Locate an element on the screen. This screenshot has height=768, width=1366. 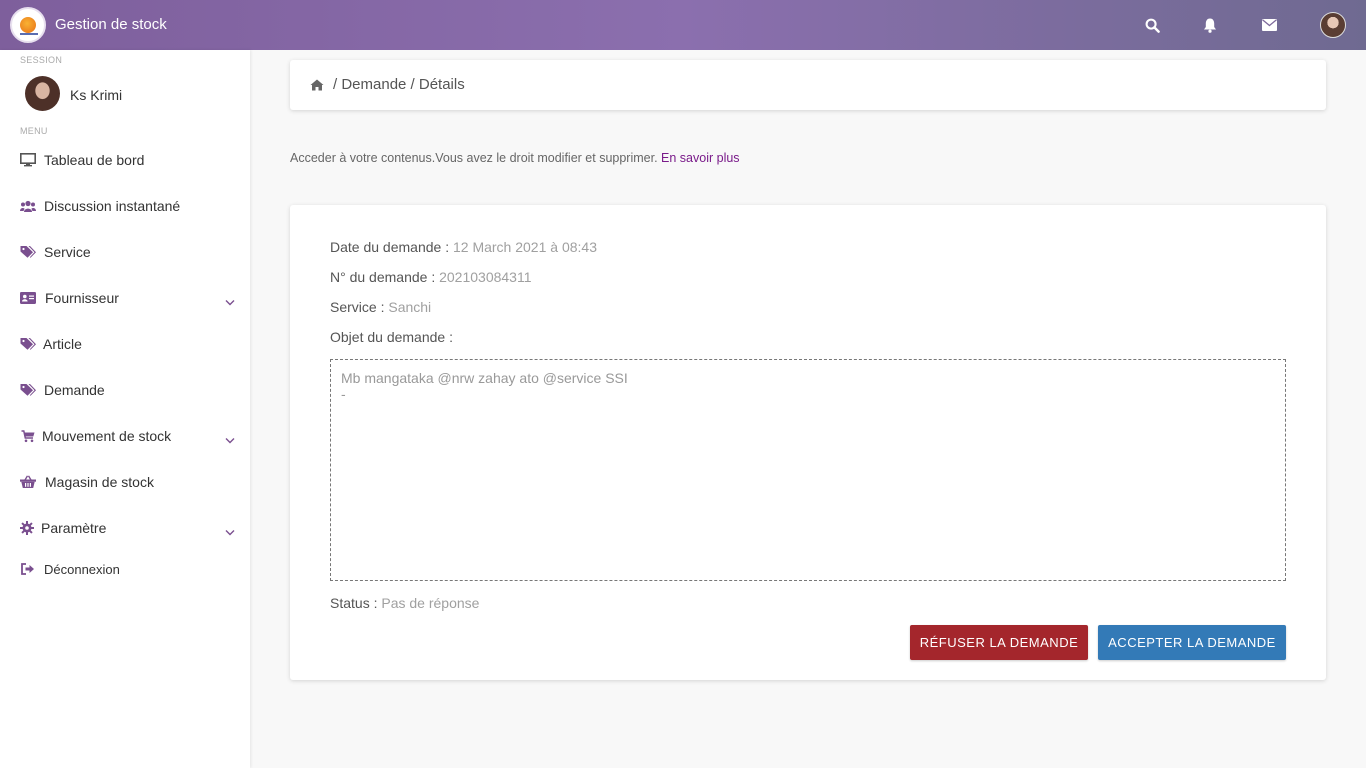
status-value: Pas de réponse is located at coordinates (430, 603).